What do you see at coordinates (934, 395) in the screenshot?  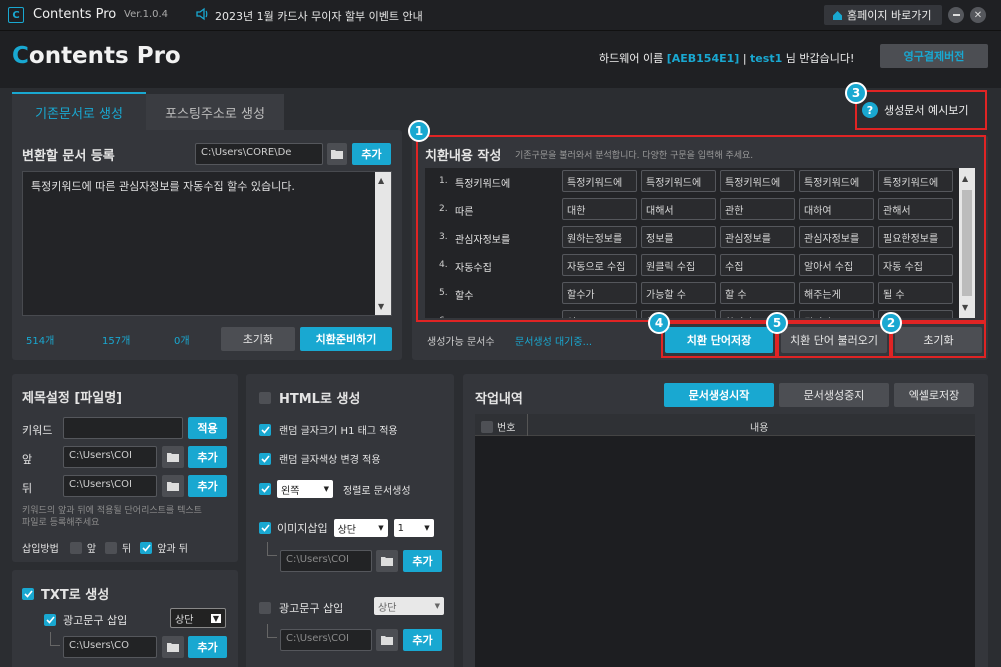 I see `excel-save-button: 엑셀로저장` at bounding box center [934, 395].